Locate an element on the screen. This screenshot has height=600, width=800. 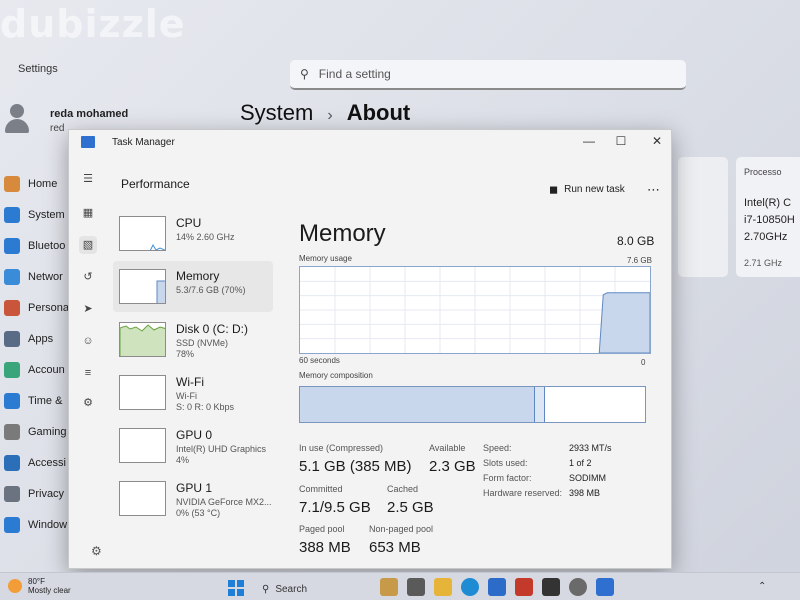
app-history-icon: ↺ is located at coordinates (88, 277).